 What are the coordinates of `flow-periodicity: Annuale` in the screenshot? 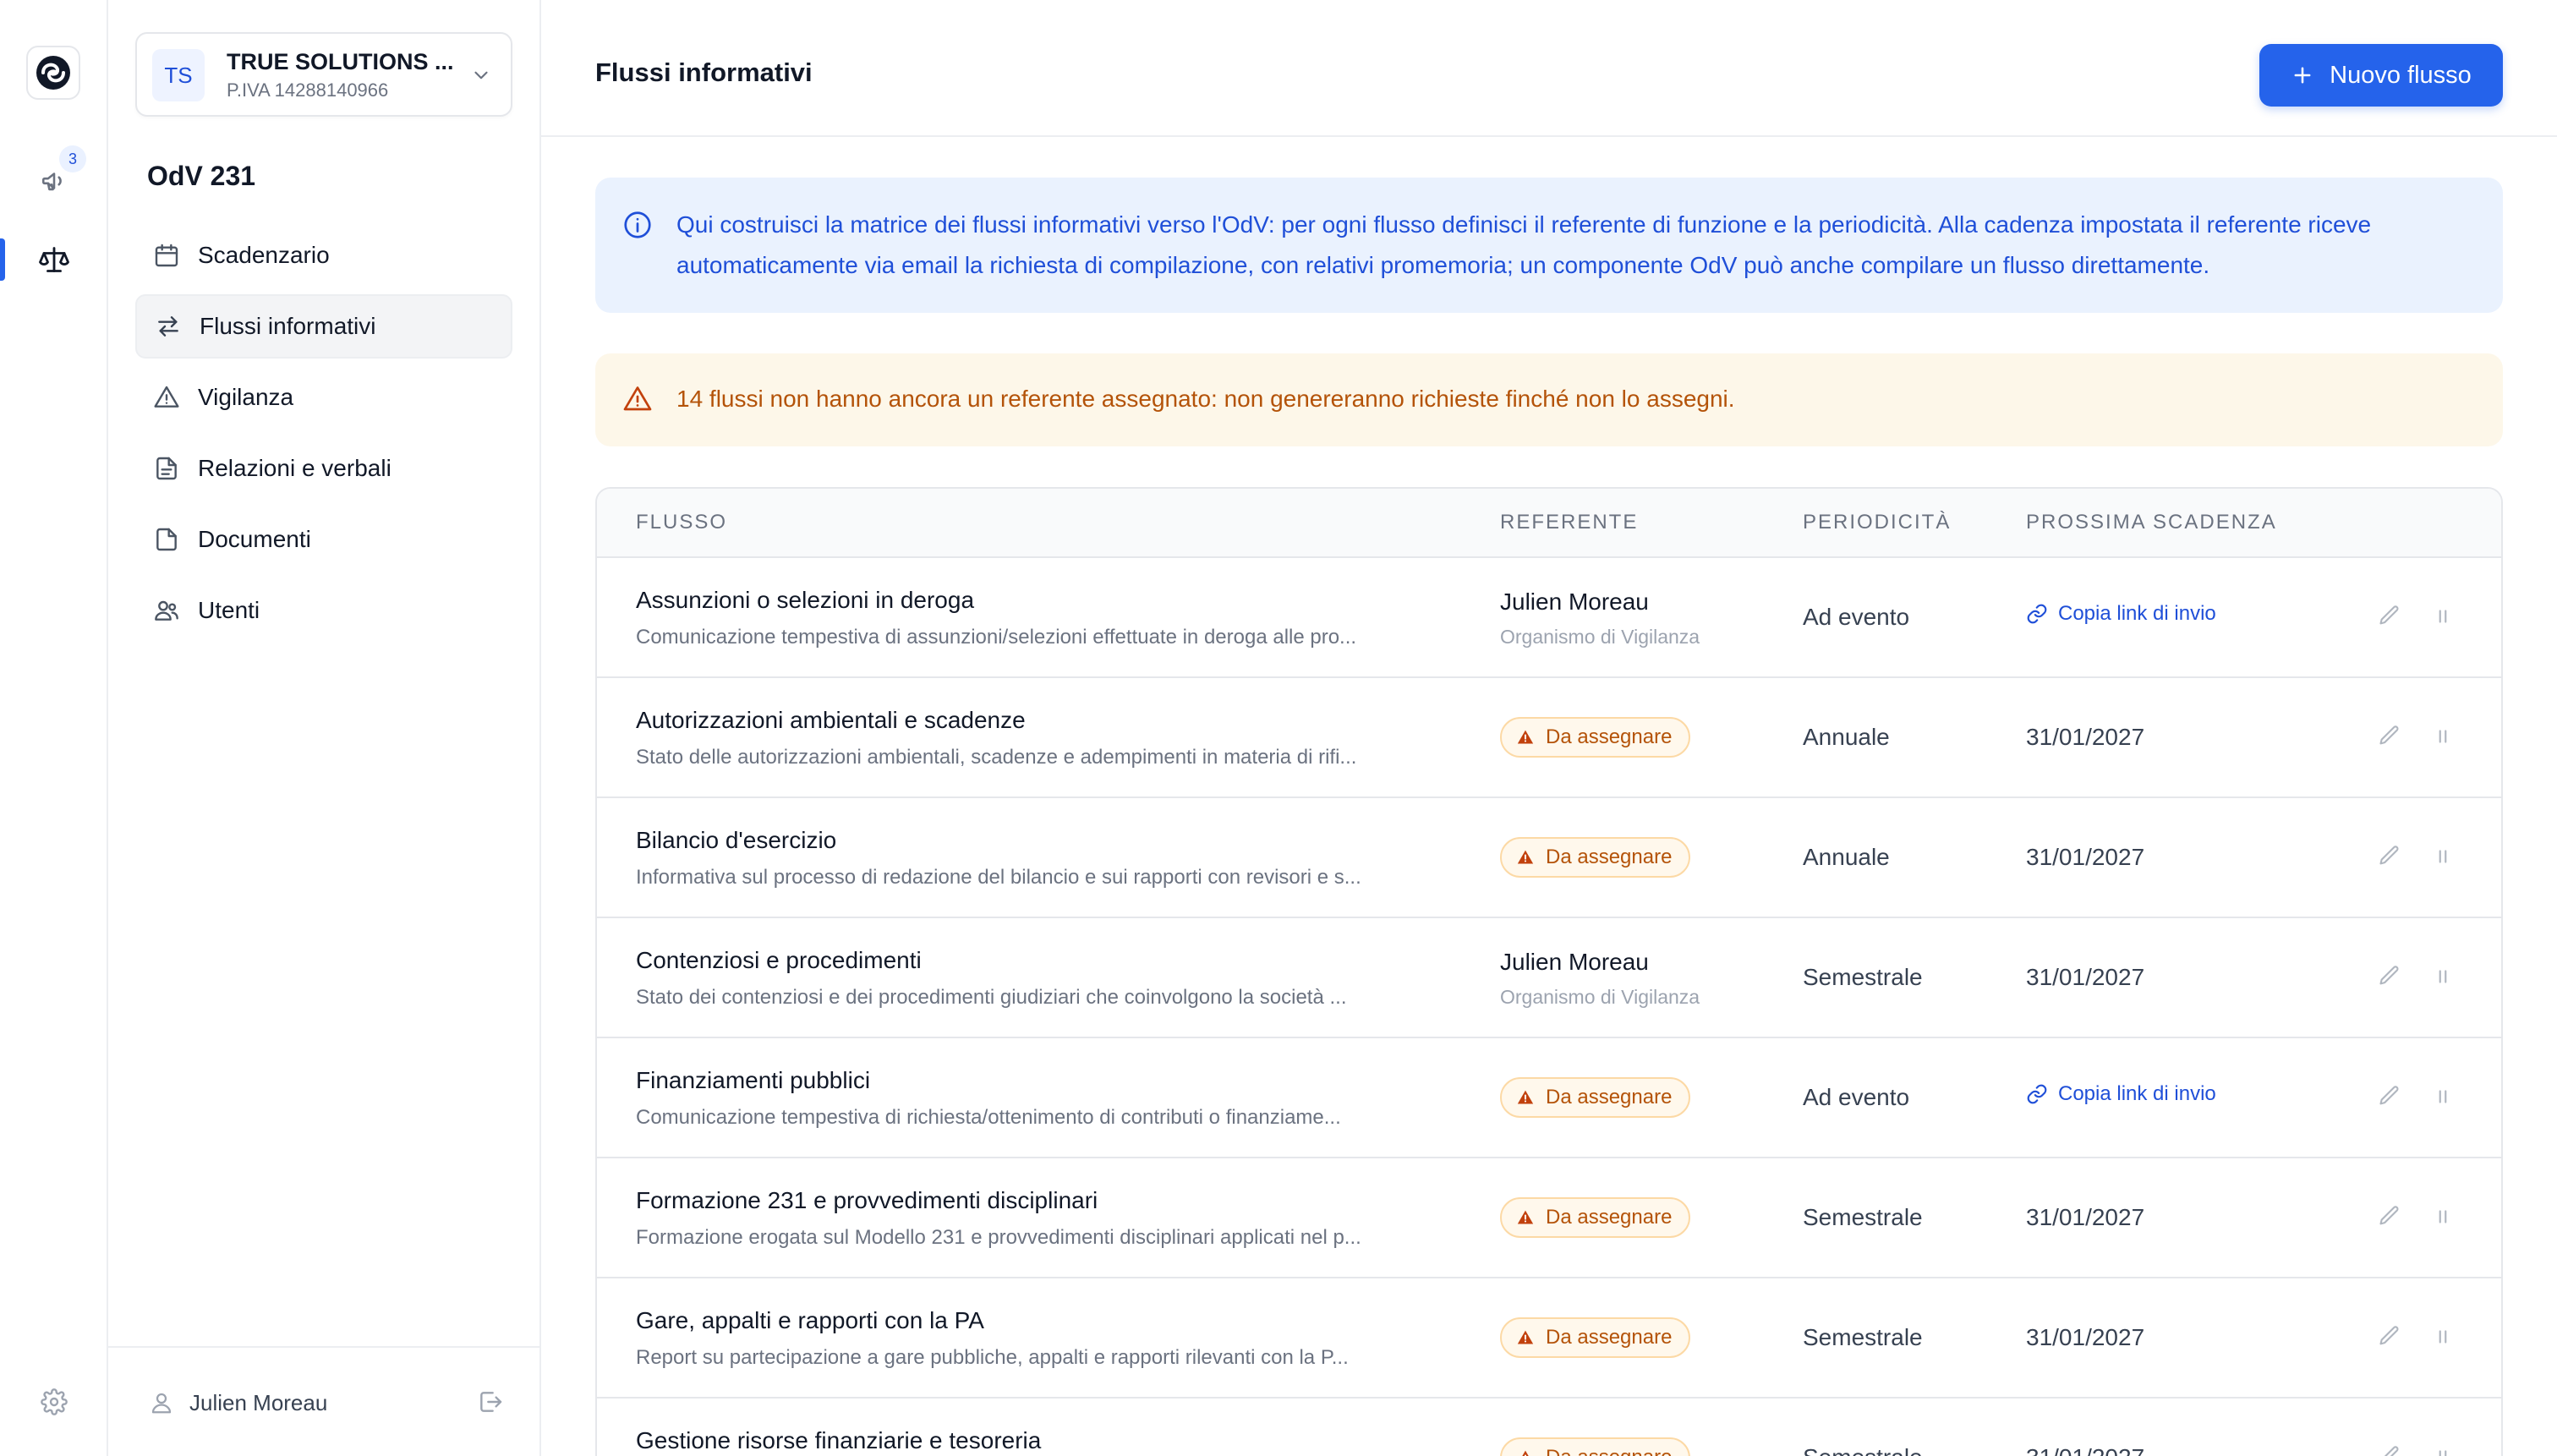 It's located at (1846, 737).